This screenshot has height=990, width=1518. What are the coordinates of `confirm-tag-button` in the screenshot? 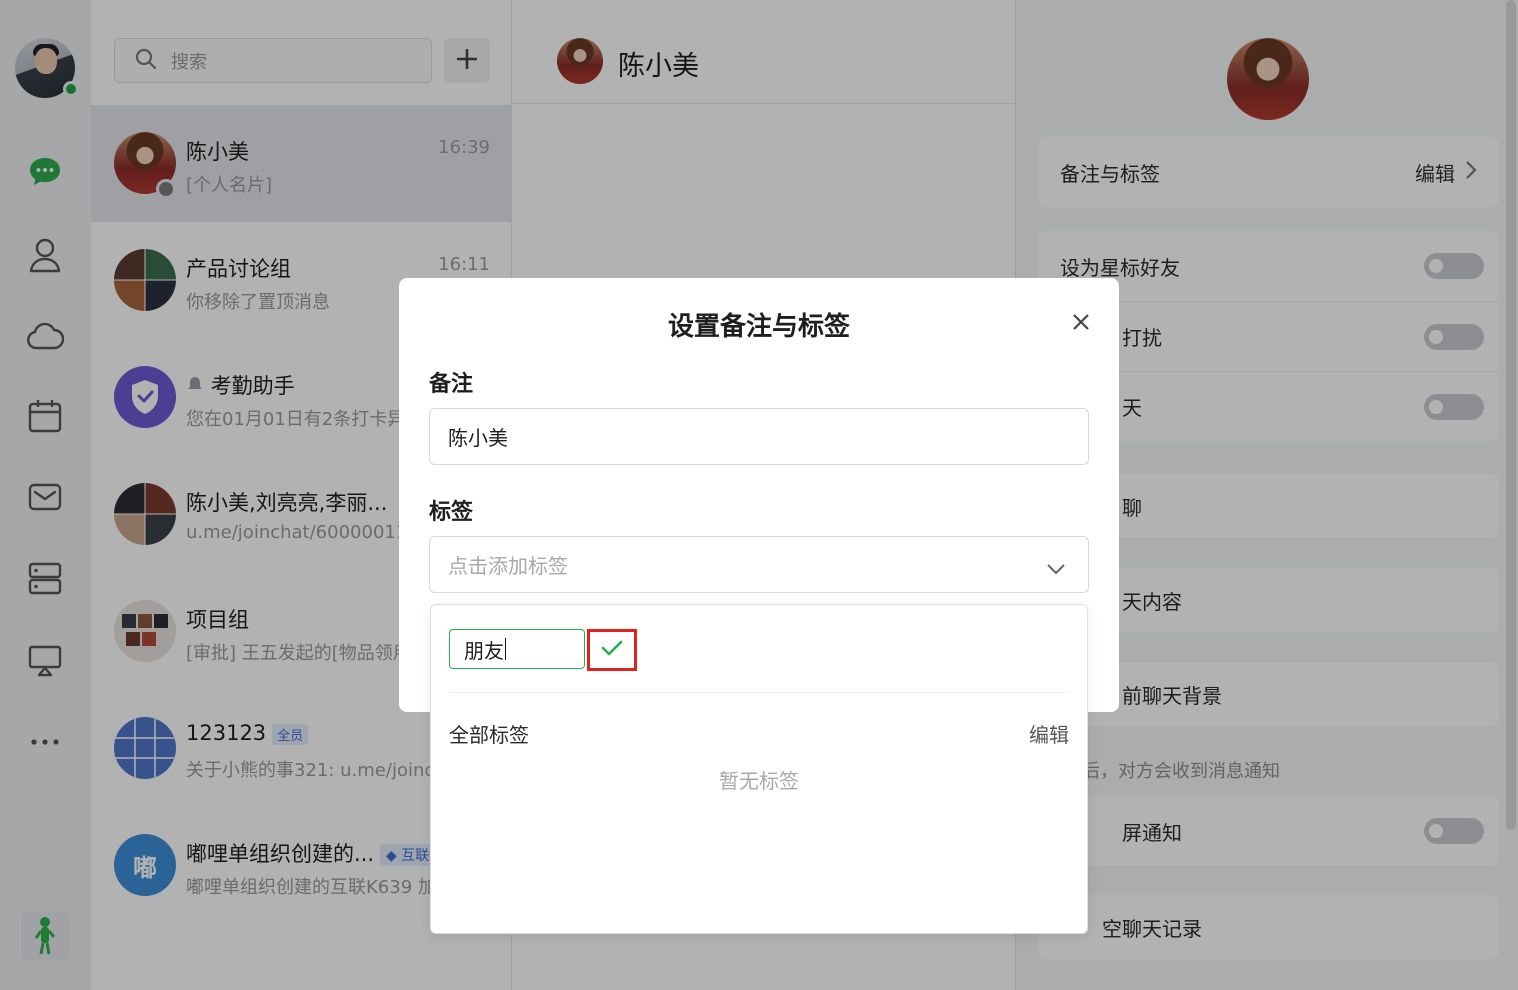 It's located at (612, 650).